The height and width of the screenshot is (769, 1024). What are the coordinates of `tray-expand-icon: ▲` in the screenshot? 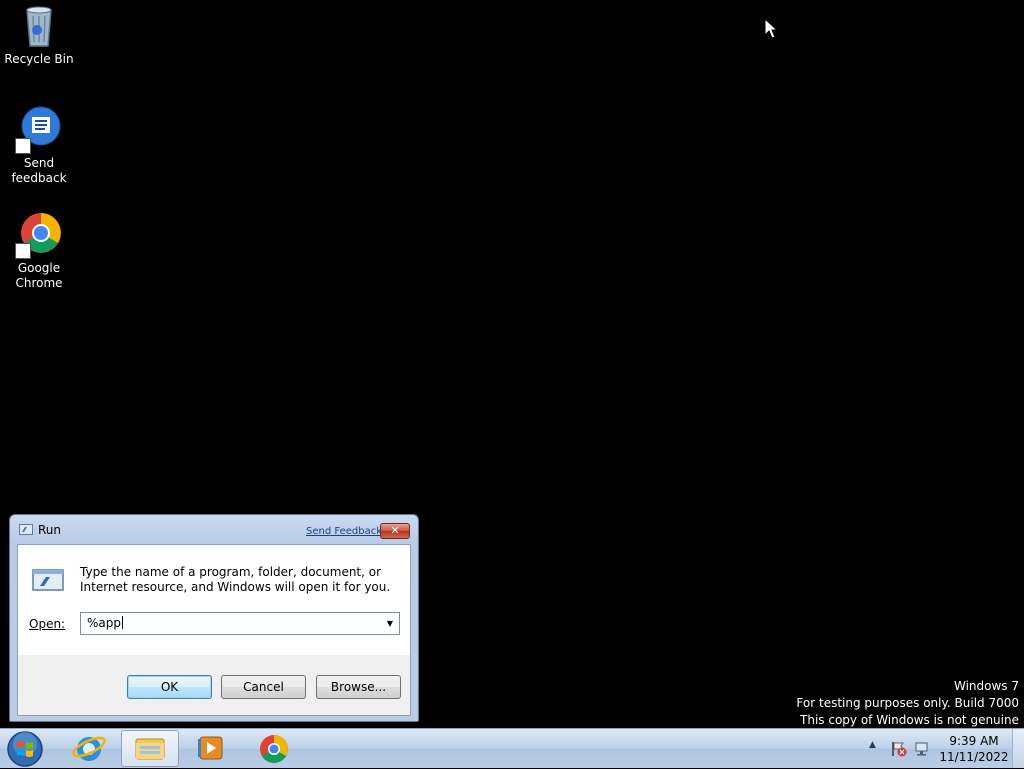 It's located at (872, 745).